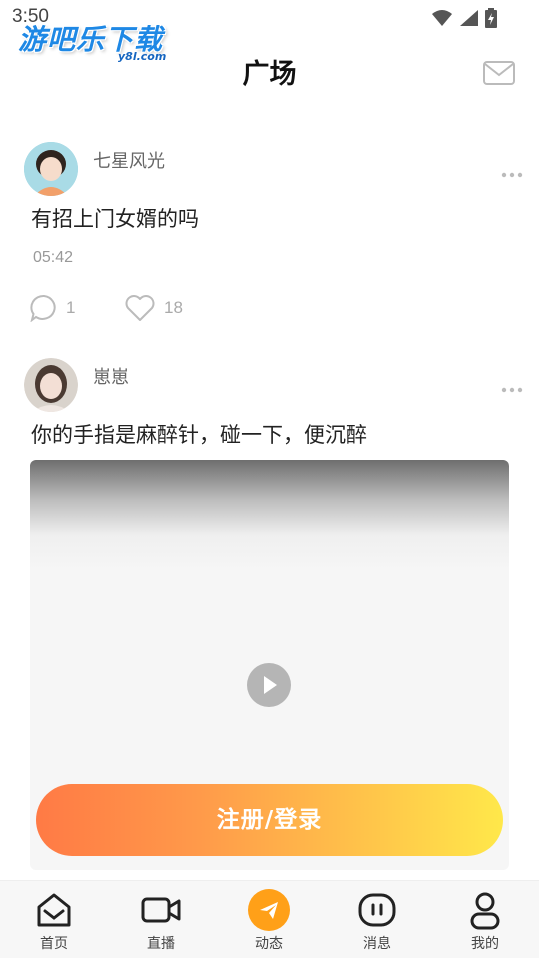 This screenshot has height=958, width=539. What do you see at coordinates (485, 911) in the screenshot?
I see `user-icon` at bounding box center [485, 911].